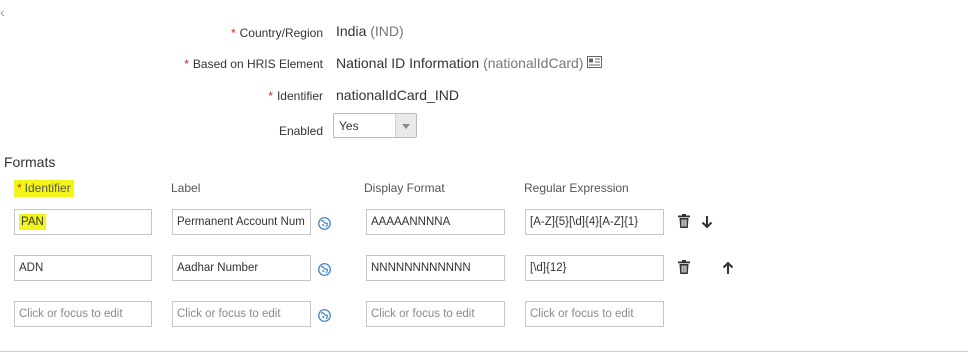 This screenshot has width=968, height=356. Describe the element at coordinates (533, 63) in the screenshot. I see `hris-element-id: (nationalIdCard)` at that location.